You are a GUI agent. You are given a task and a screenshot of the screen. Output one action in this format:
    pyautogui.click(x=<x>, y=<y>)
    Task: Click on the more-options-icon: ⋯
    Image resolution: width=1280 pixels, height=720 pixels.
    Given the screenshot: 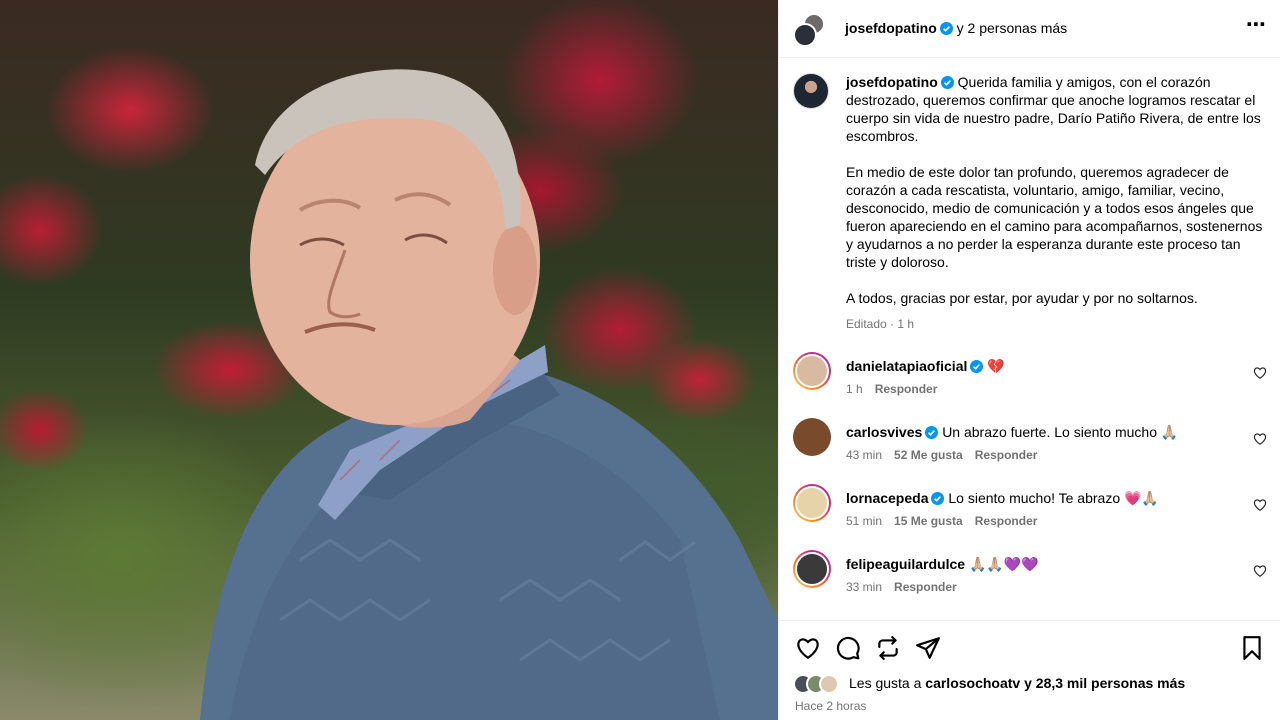 What is the action you would take?
    pyautogui.click(x=1256, y=25)
    